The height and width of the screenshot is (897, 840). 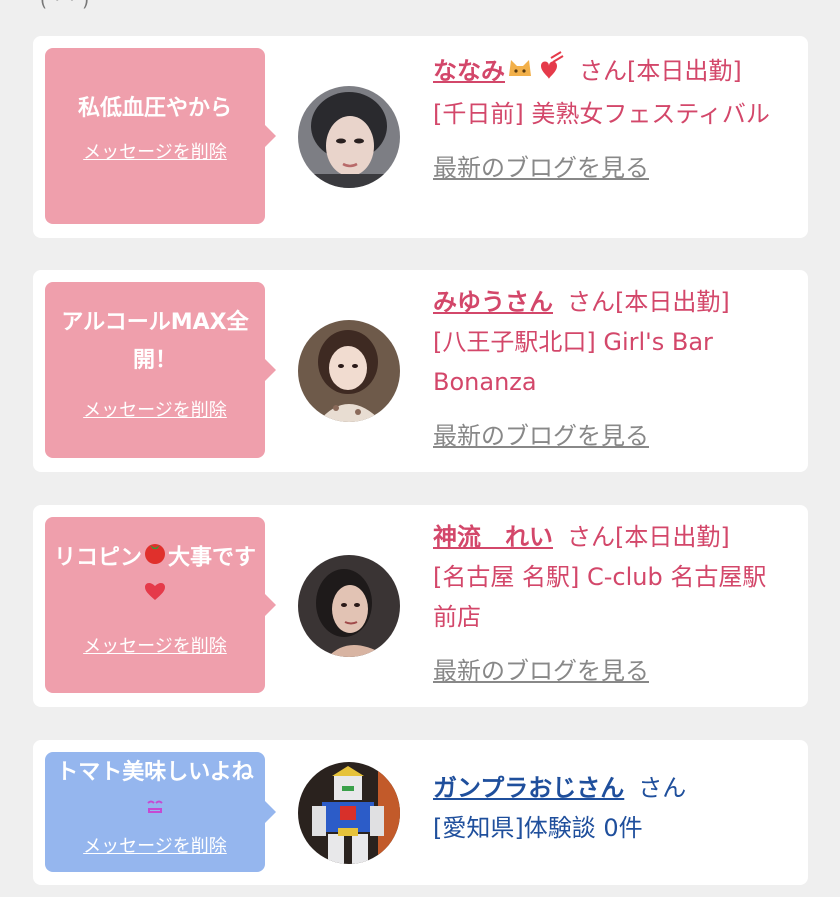 I want to click on message-text-part: 大事です, so click(x=212, y=558).